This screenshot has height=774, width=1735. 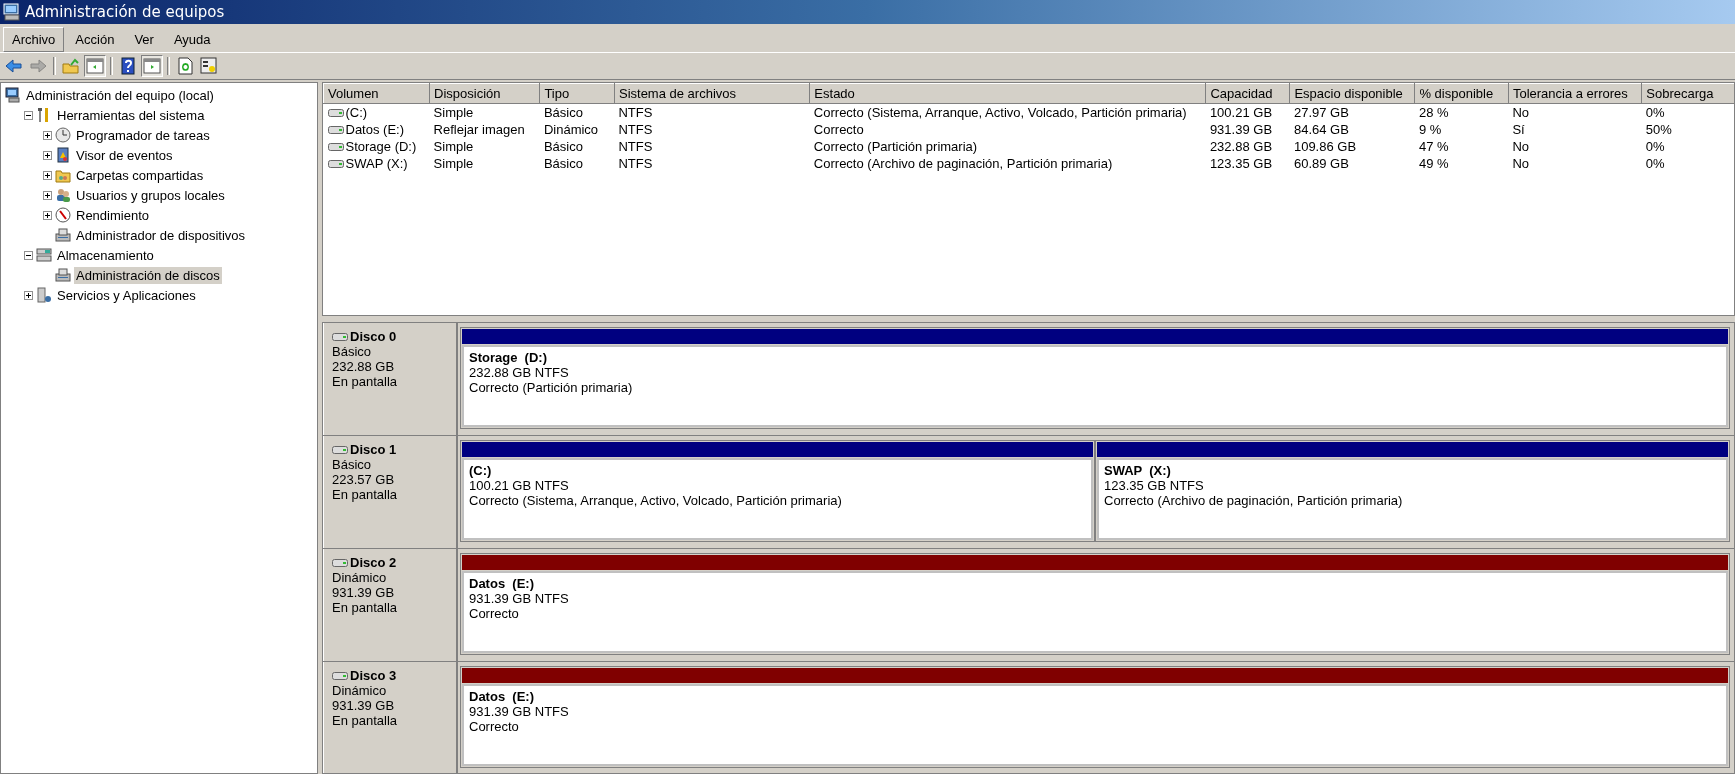 I want to click on gauge-icon, so click(x=63, y=215).